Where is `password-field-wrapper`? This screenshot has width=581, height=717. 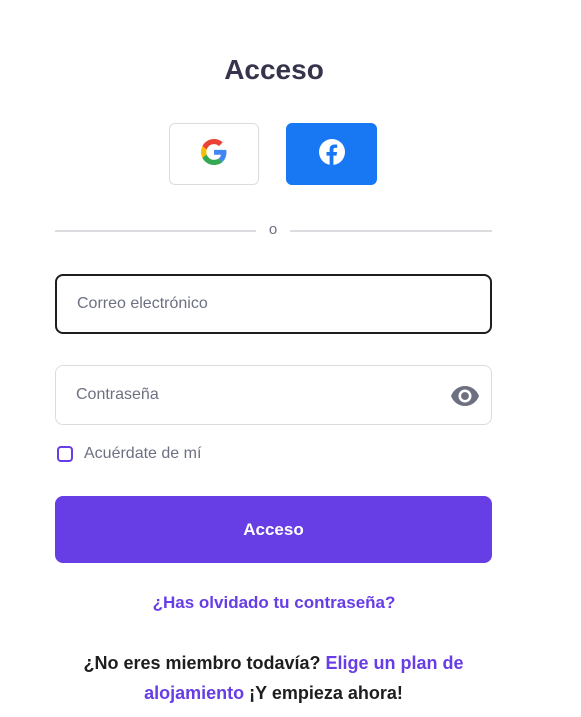
password-field-wrapper is located at coordinates (273, 395).